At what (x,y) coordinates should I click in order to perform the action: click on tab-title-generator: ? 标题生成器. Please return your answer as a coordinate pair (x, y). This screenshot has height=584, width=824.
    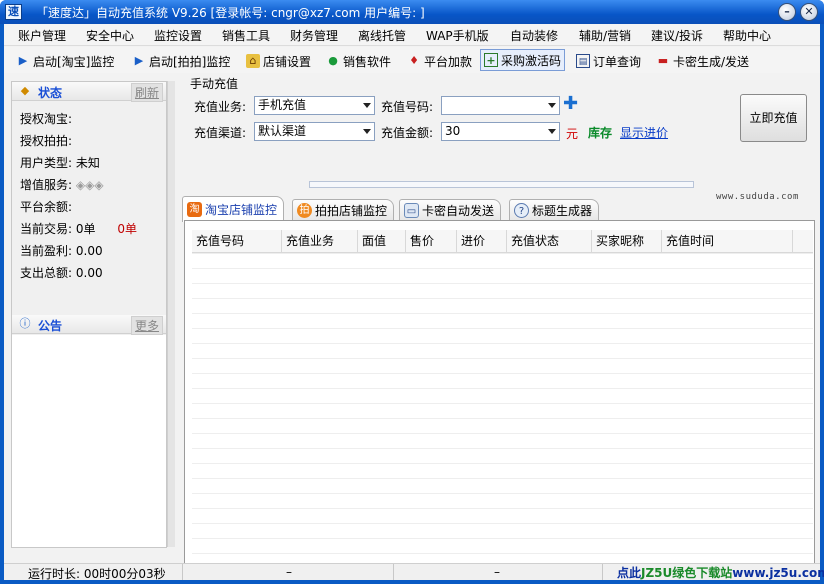
    Looking at the image, I should click on (554, 210).